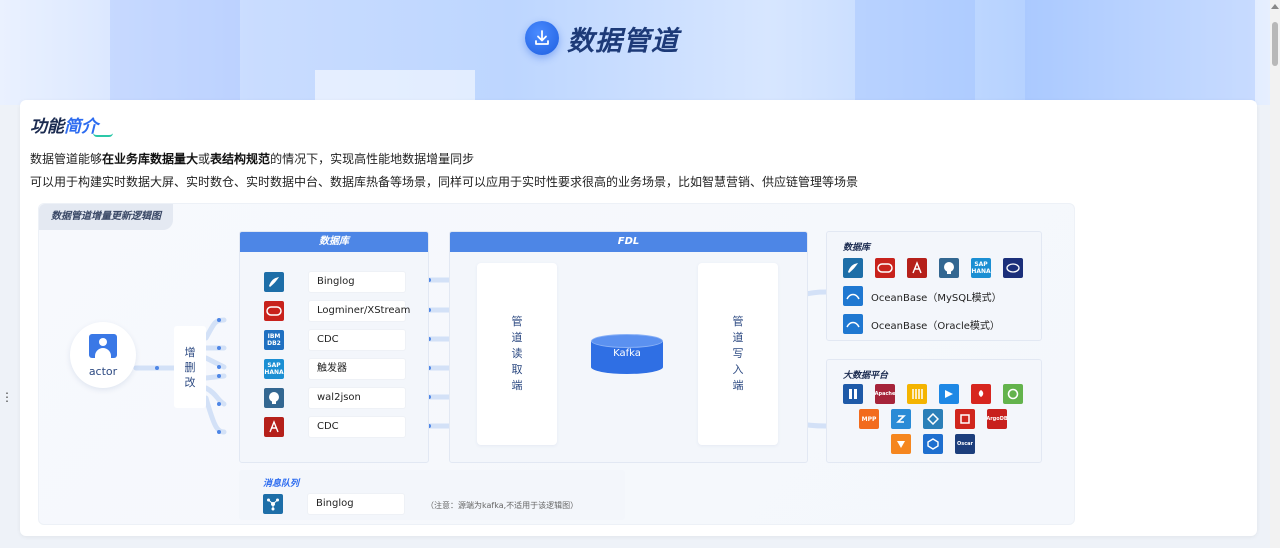  Describe the element at coordinates (432, 495) in the screenshot. I see `message-queue-panel: 消息队列 Binglog （注意：源端为kafka,不适用于该逻辑图）` at that location.